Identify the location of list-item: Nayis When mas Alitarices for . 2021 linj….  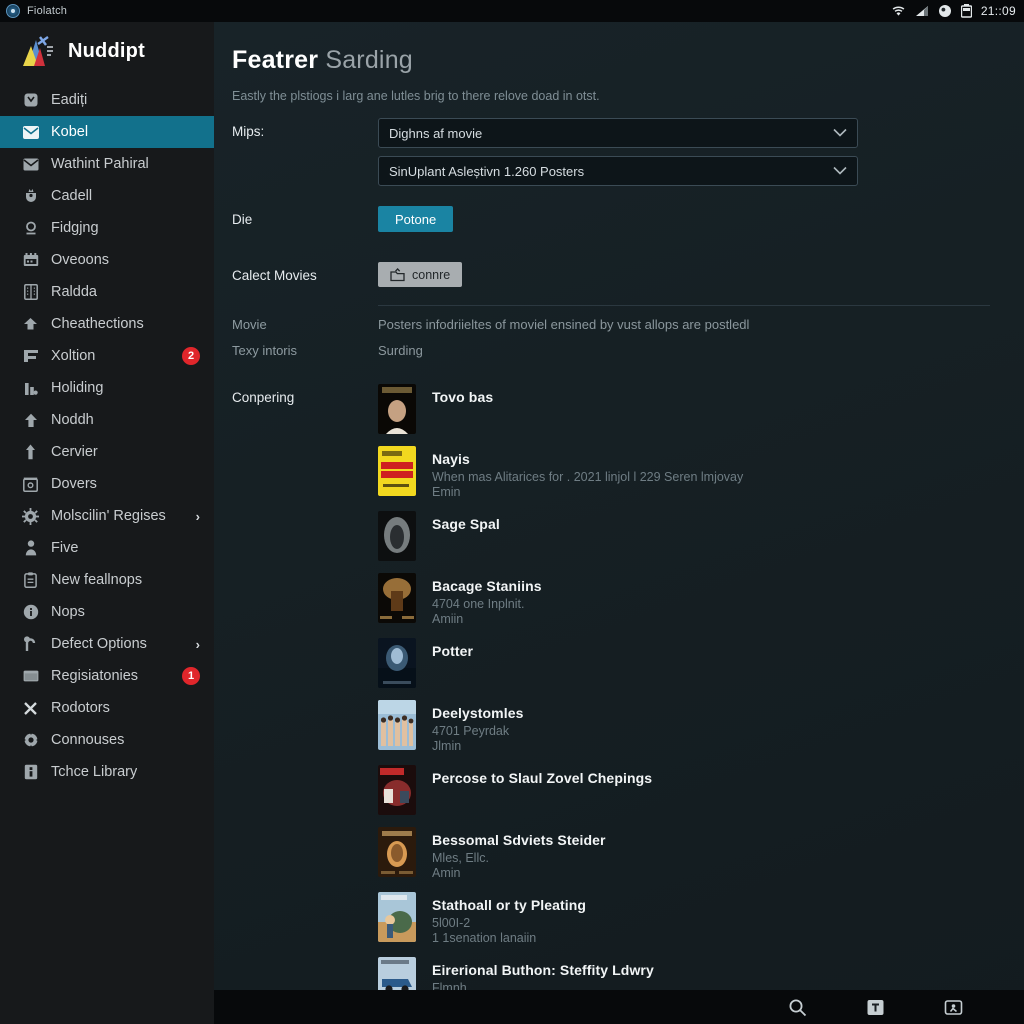
(686, 472).